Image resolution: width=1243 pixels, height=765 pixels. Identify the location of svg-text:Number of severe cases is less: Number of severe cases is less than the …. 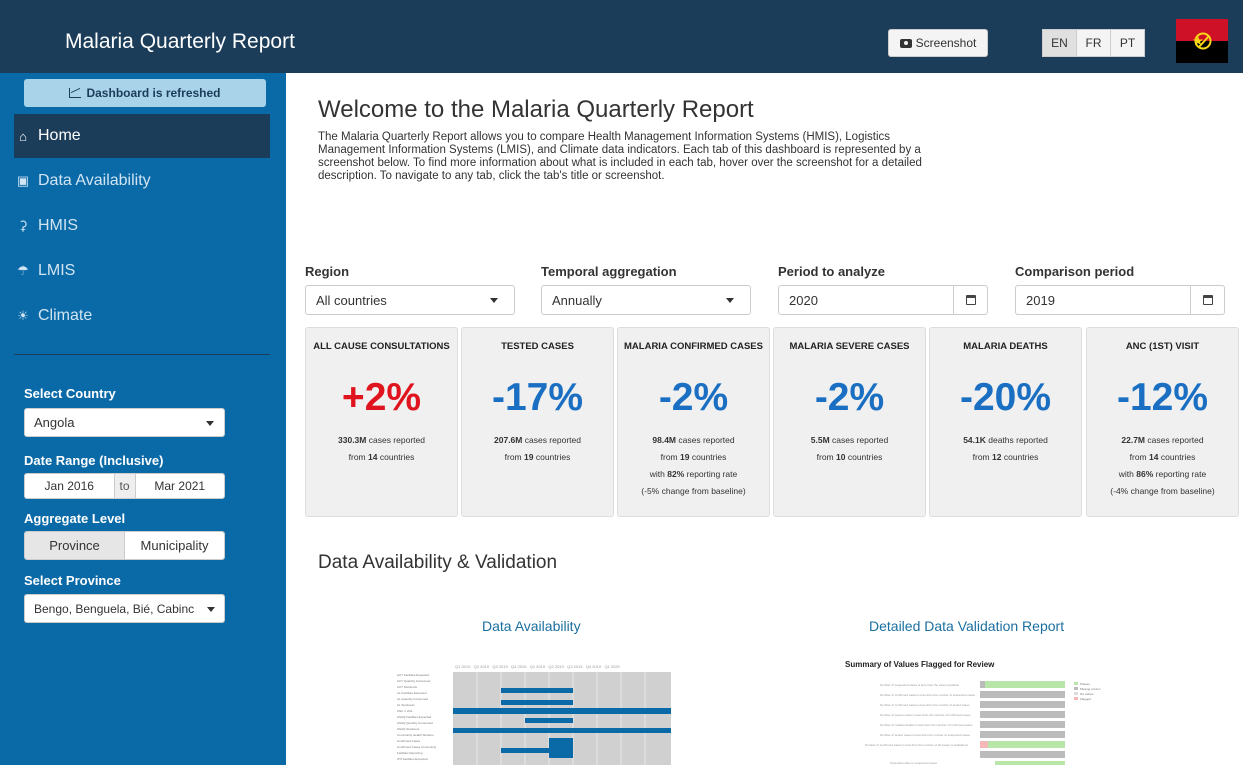
(925, 715).